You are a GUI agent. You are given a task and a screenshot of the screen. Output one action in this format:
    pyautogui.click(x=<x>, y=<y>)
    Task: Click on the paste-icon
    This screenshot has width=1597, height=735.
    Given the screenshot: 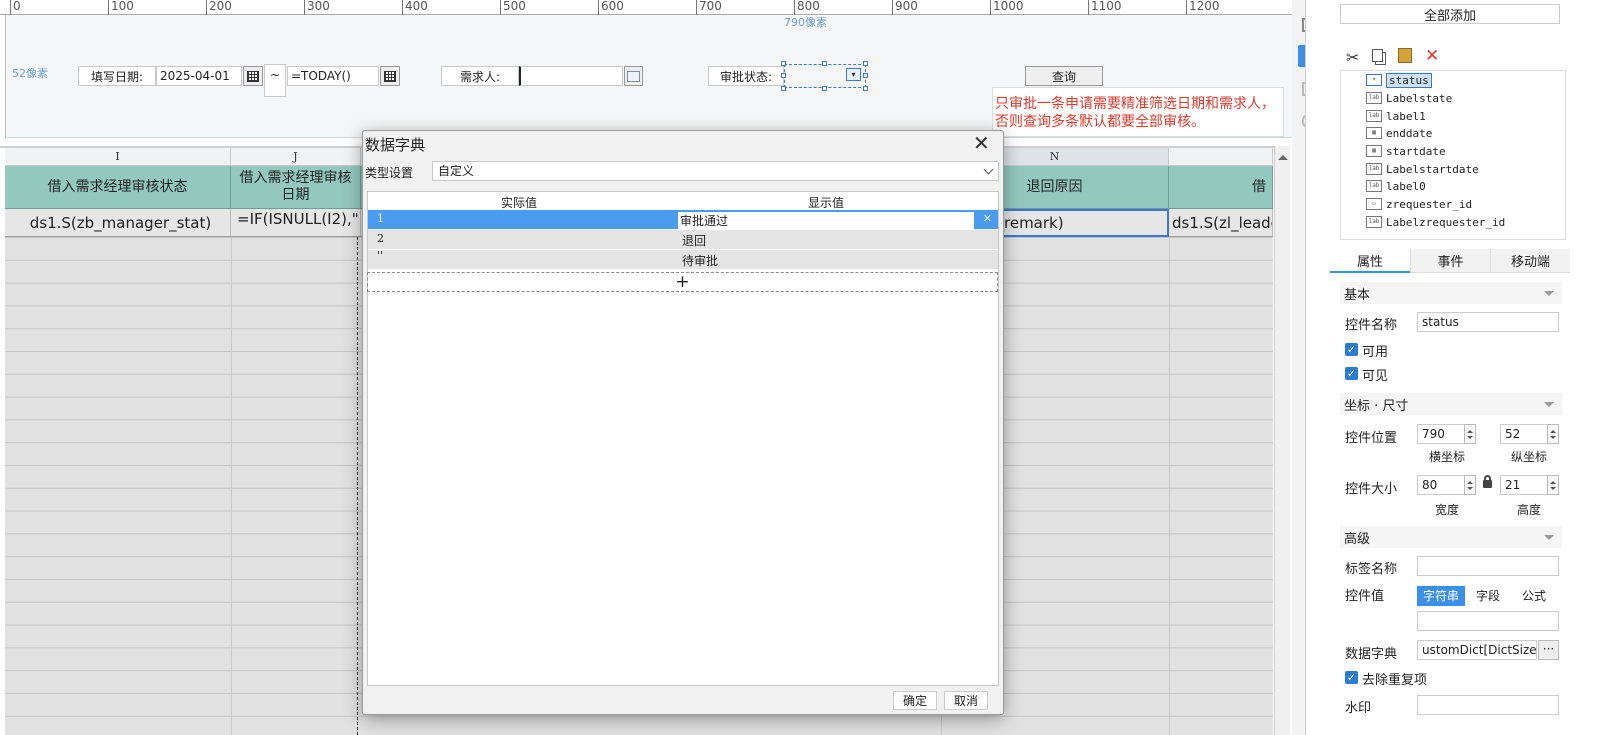 What is the action you would take?
    pyautogui.click(x=1405, y=55)
    